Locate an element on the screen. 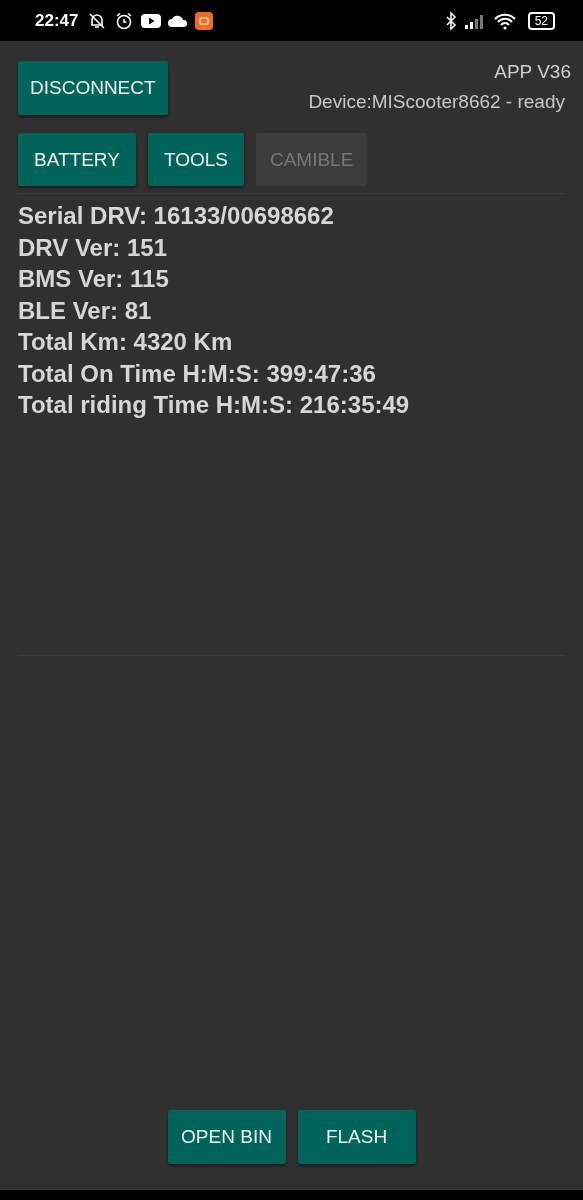 The width and height of the screenshot is (583, 1200). app-version: APP V36 is located at coordinates (532, 72).